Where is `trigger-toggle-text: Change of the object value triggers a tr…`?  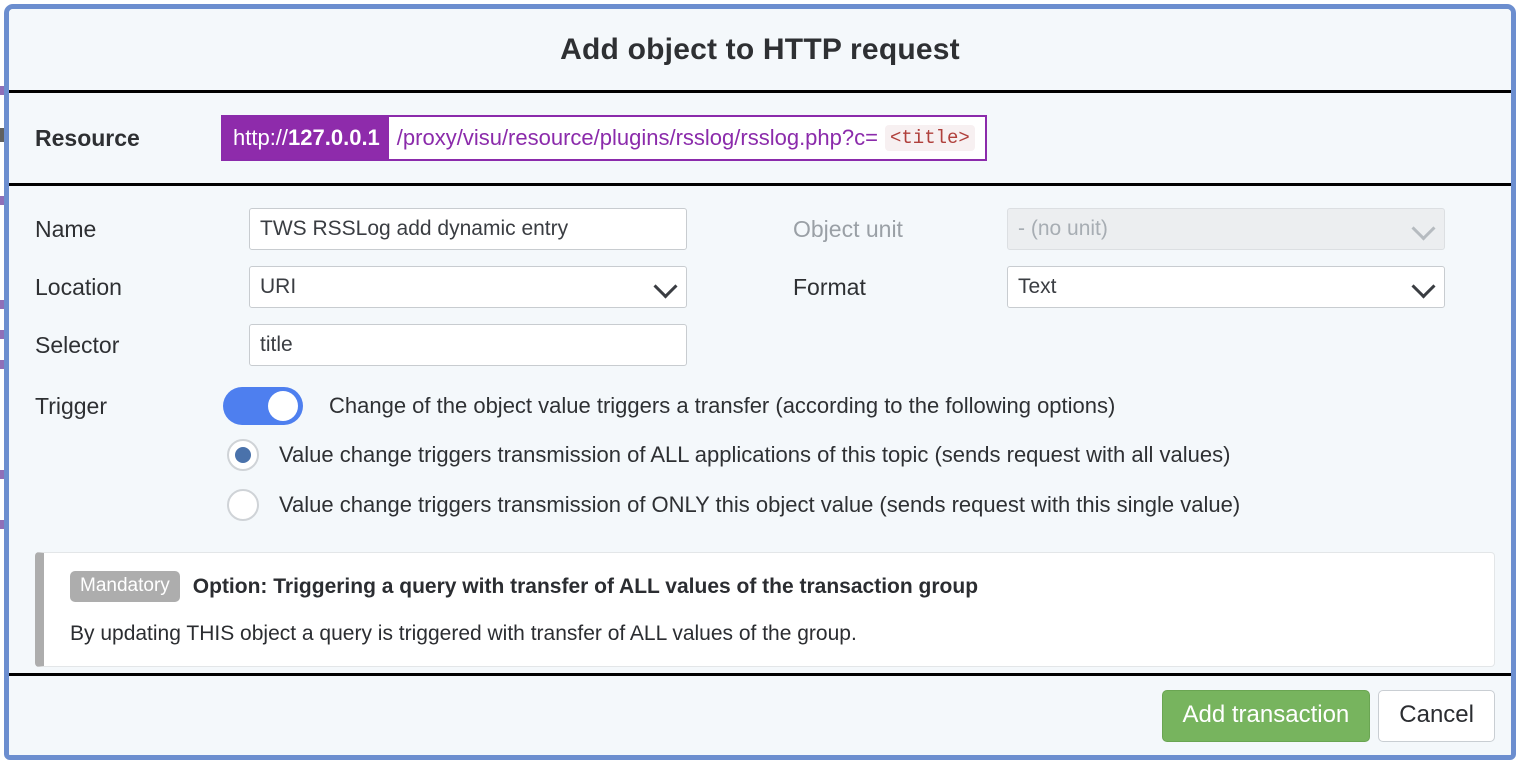 trigger-toggle-text: Change of the object value triggers a tr… is located at coordinates (722, 405).